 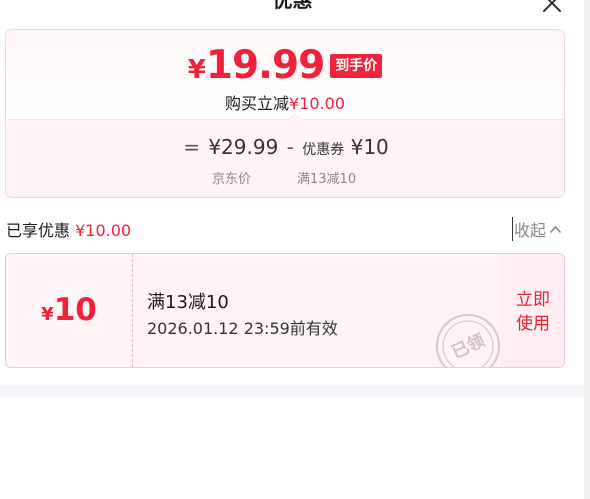 What do you see at coordinates (38, 230) in the screenshot?
I see `savings-label: 已享优惠` at bounding box center [38, 230].